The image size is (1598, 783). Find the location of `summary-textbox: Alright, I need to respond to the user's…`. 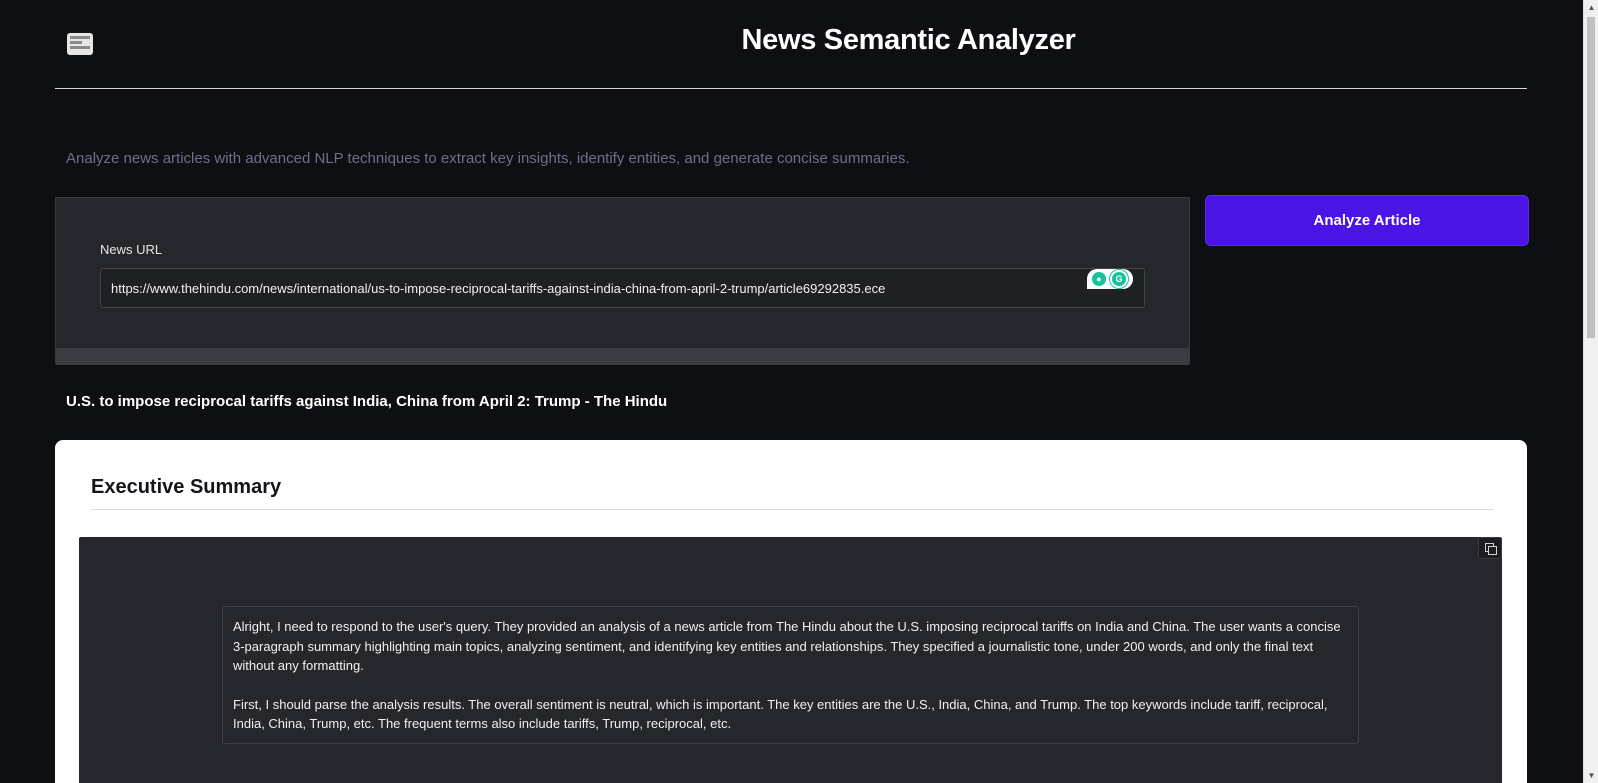

summary-textbox: Alright, I need to respond to the user's… is located at coordinates (790, 675).